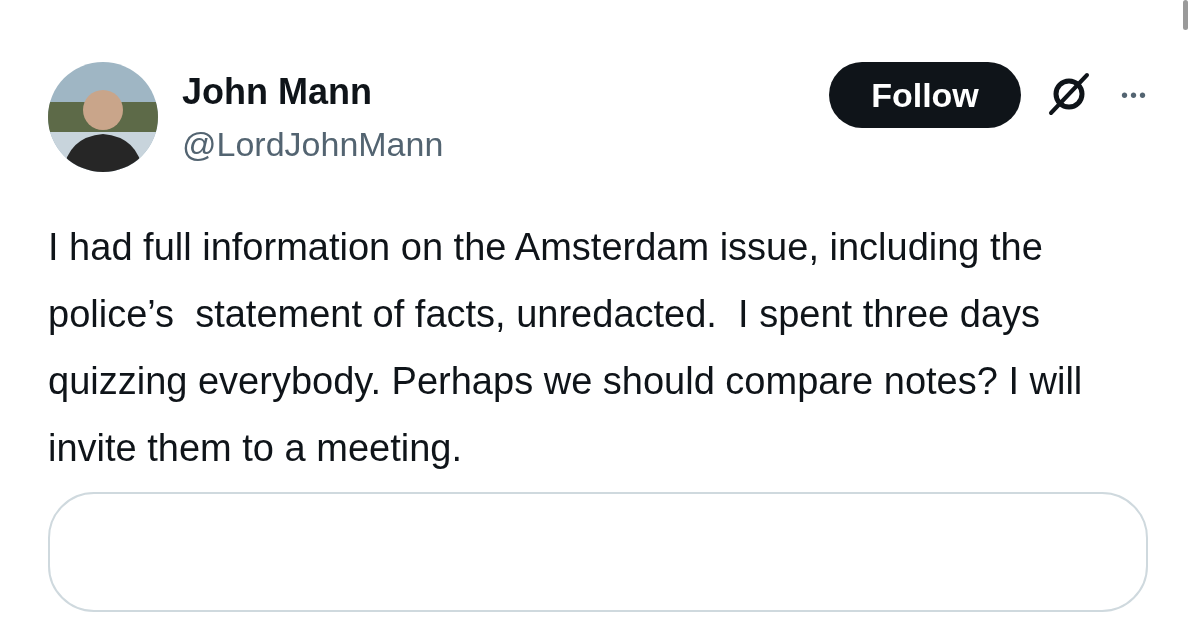 This screenshot has width=1200, height=618. Describe the element at coordinates (1069, 94) in the screenshot. I see `slashed-circle-icon` at that location.